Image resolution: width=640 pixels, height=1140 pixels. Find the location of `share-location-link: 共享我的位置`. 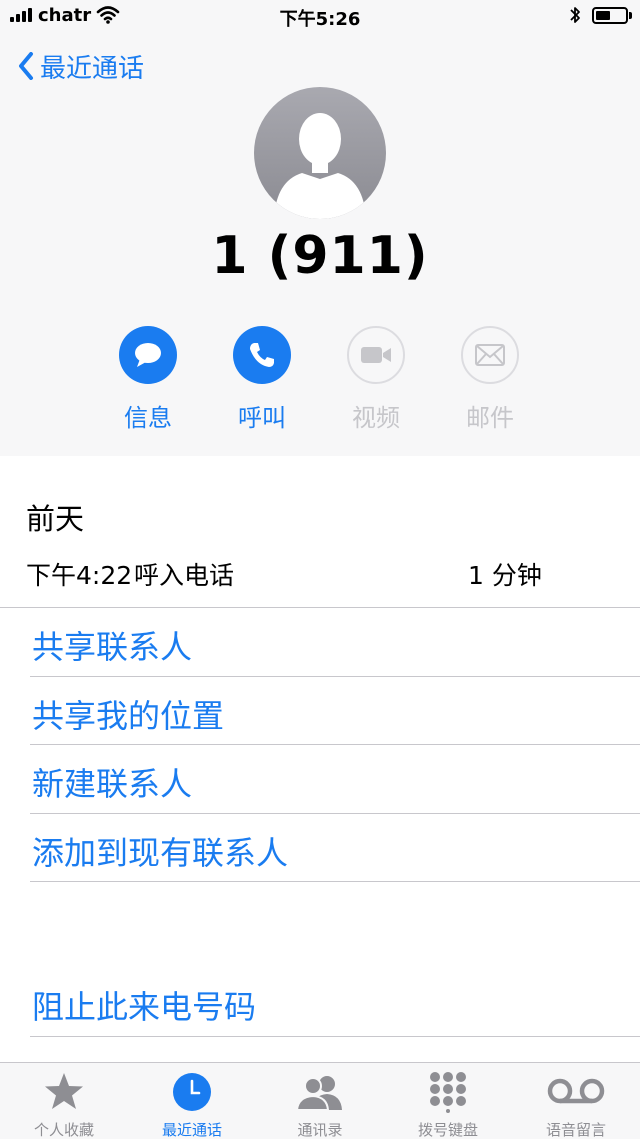

share-location-link: 共享我的位置 is located at coordinates (335, 711).